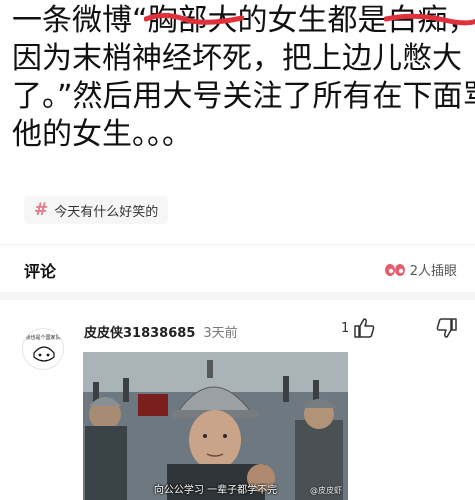  Describe the element at coordinates (237, 296) in the screenshot. I see `section-divider` at that location.